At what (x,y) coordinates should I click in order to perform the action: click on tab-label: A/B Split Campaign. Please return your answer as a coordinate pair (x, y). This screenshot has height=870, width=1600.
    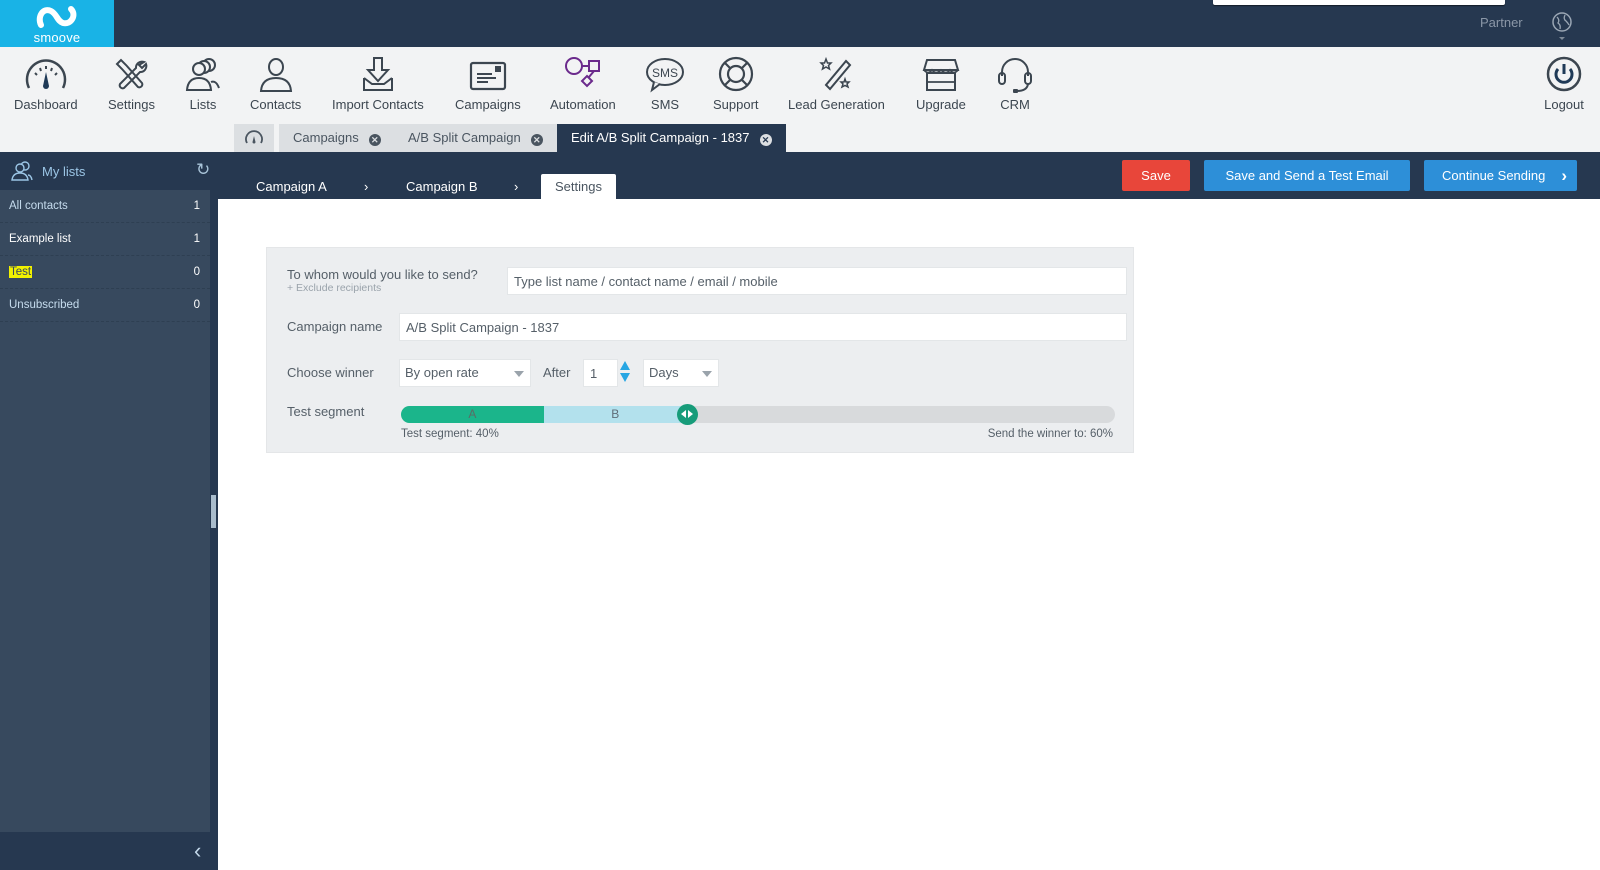
    Looking at the image, I should click on (464, 137).